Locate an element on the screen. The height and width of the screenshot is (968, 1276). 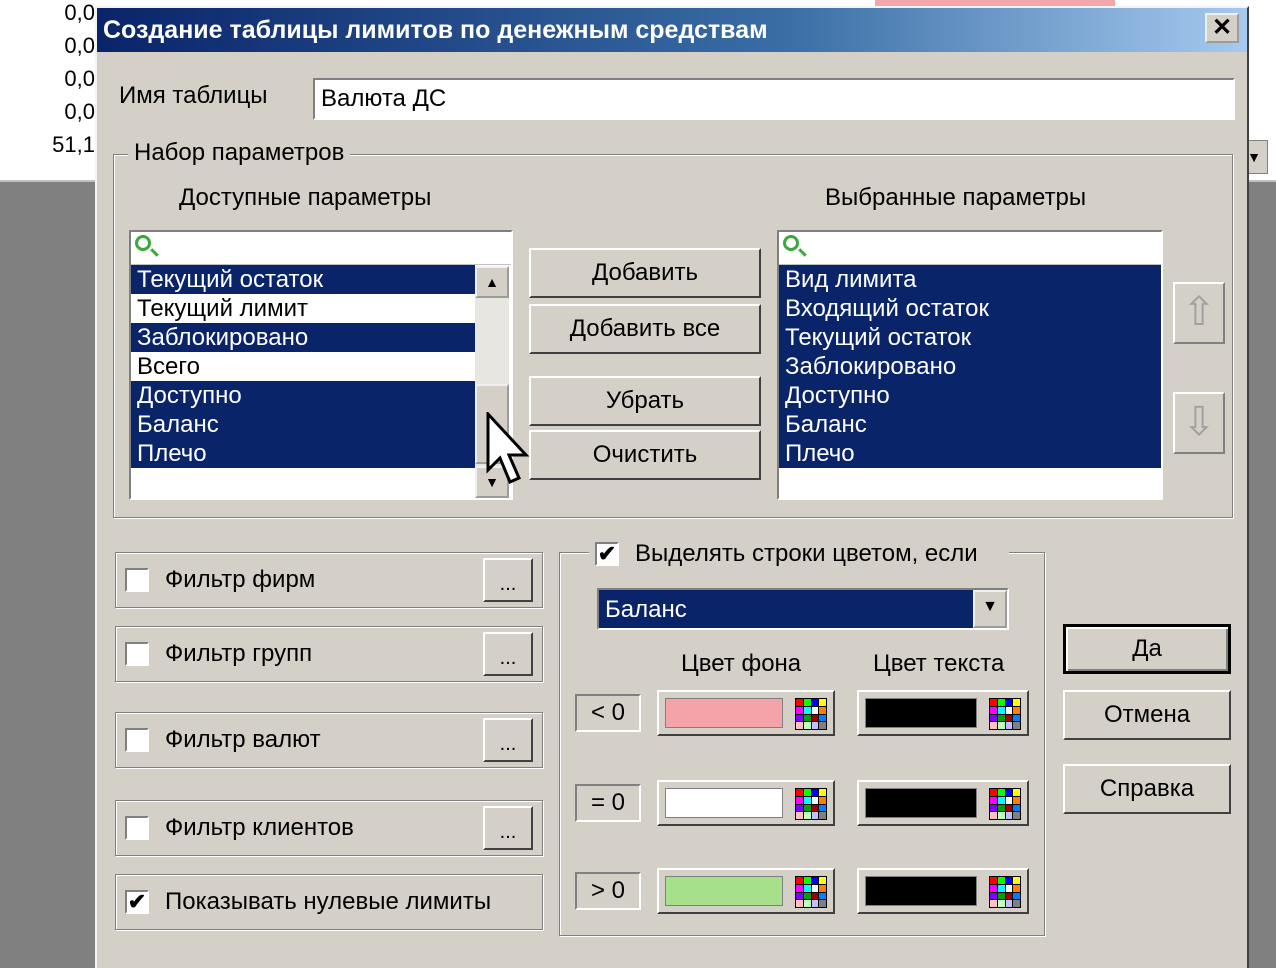
filter-label: Фильтр валют is located at coordinates (243, 739).